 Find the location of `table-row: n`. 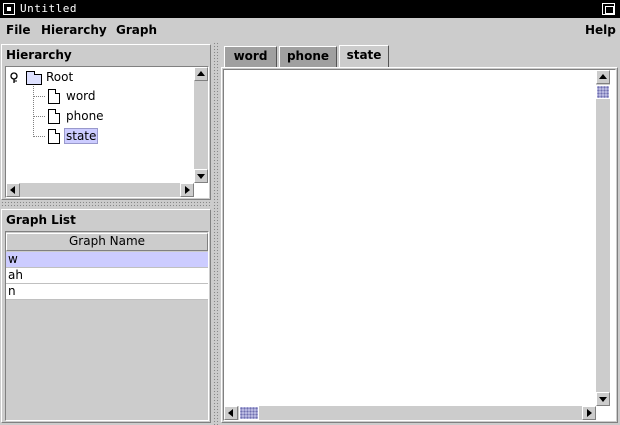

table-row: n is located at coordinates (107, 292).